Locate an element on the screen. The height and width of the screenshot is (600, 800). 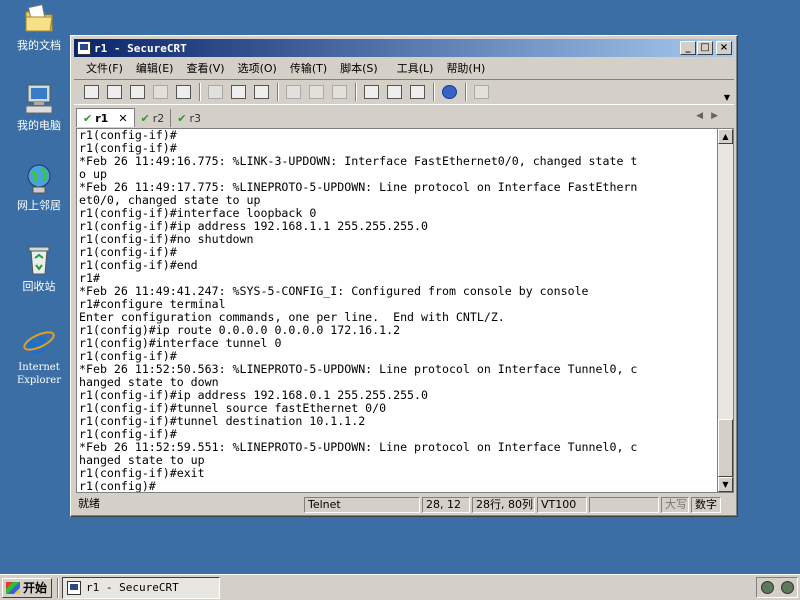
network-globe-icon is located at coordinates (39, 179).